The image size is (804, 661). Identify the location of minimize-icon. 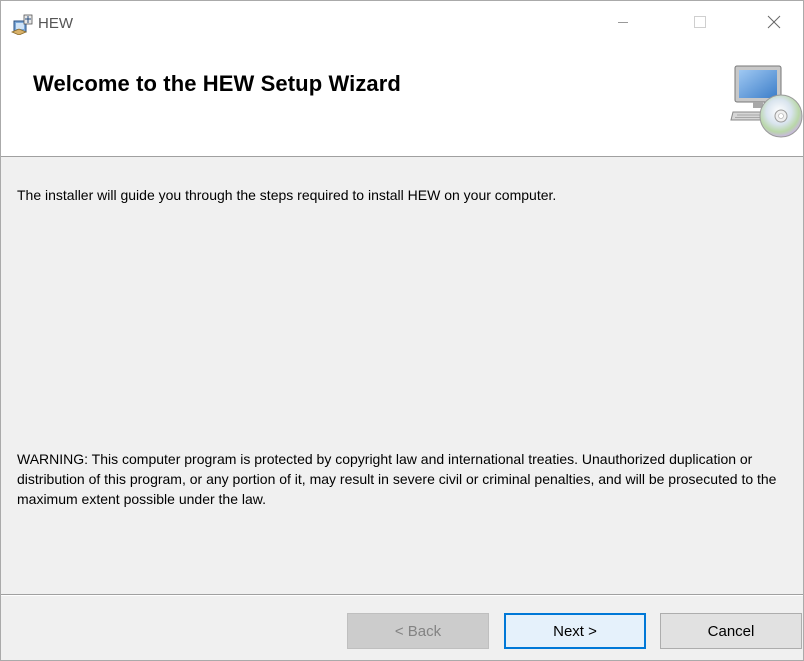
(623, 24).